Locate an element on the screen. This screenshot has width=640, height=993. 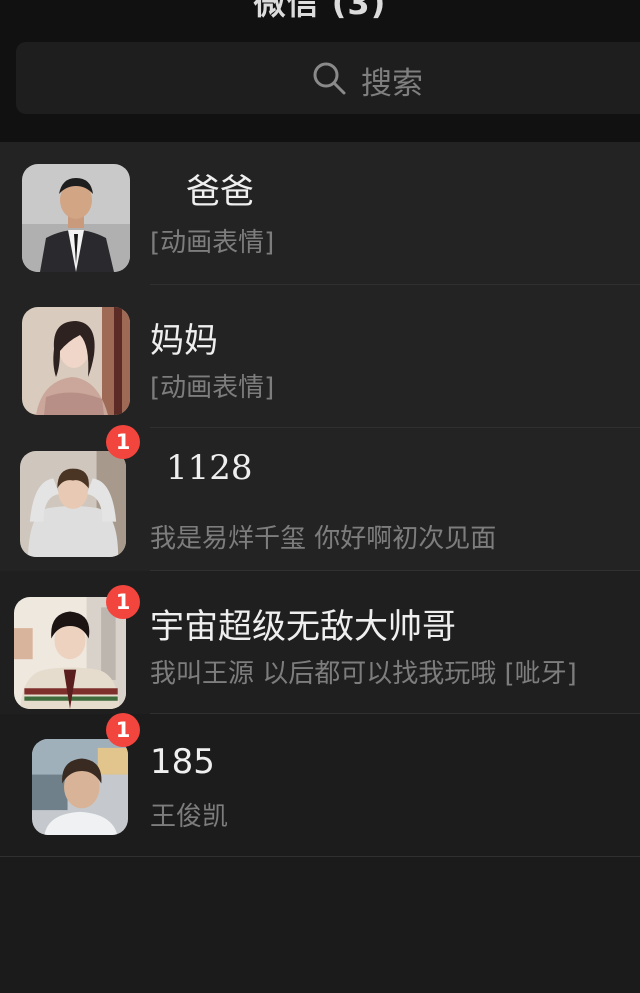
chat-preview: 我叫王源 以后都可以找我玩哦 [呲牙] is located at coordinates (363, 674).